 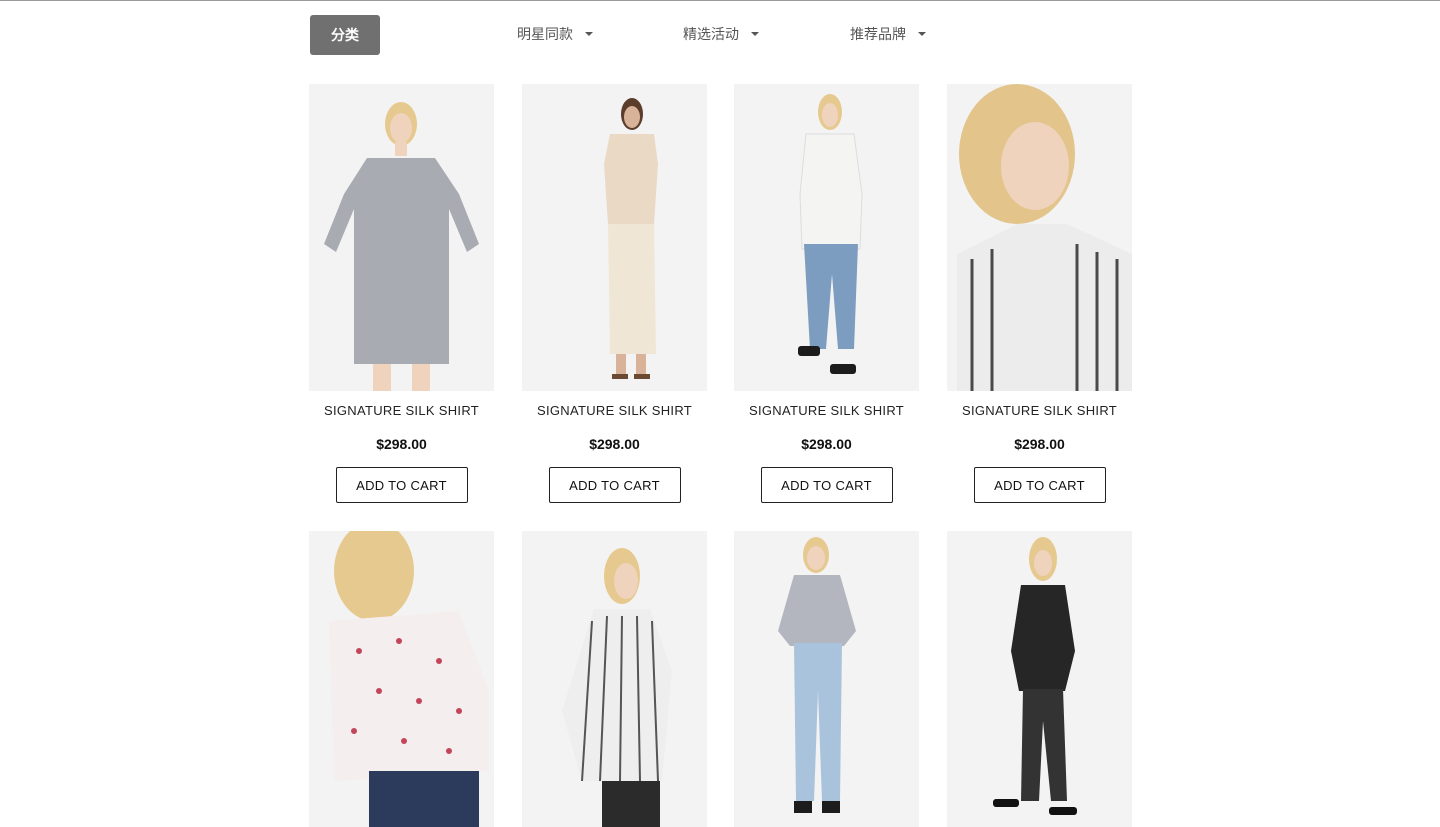 What do you see at coordinates (878, 34) in the screenshot?
I see `dropdown-label: 推荐品牌` at bounding box center [878, 34].